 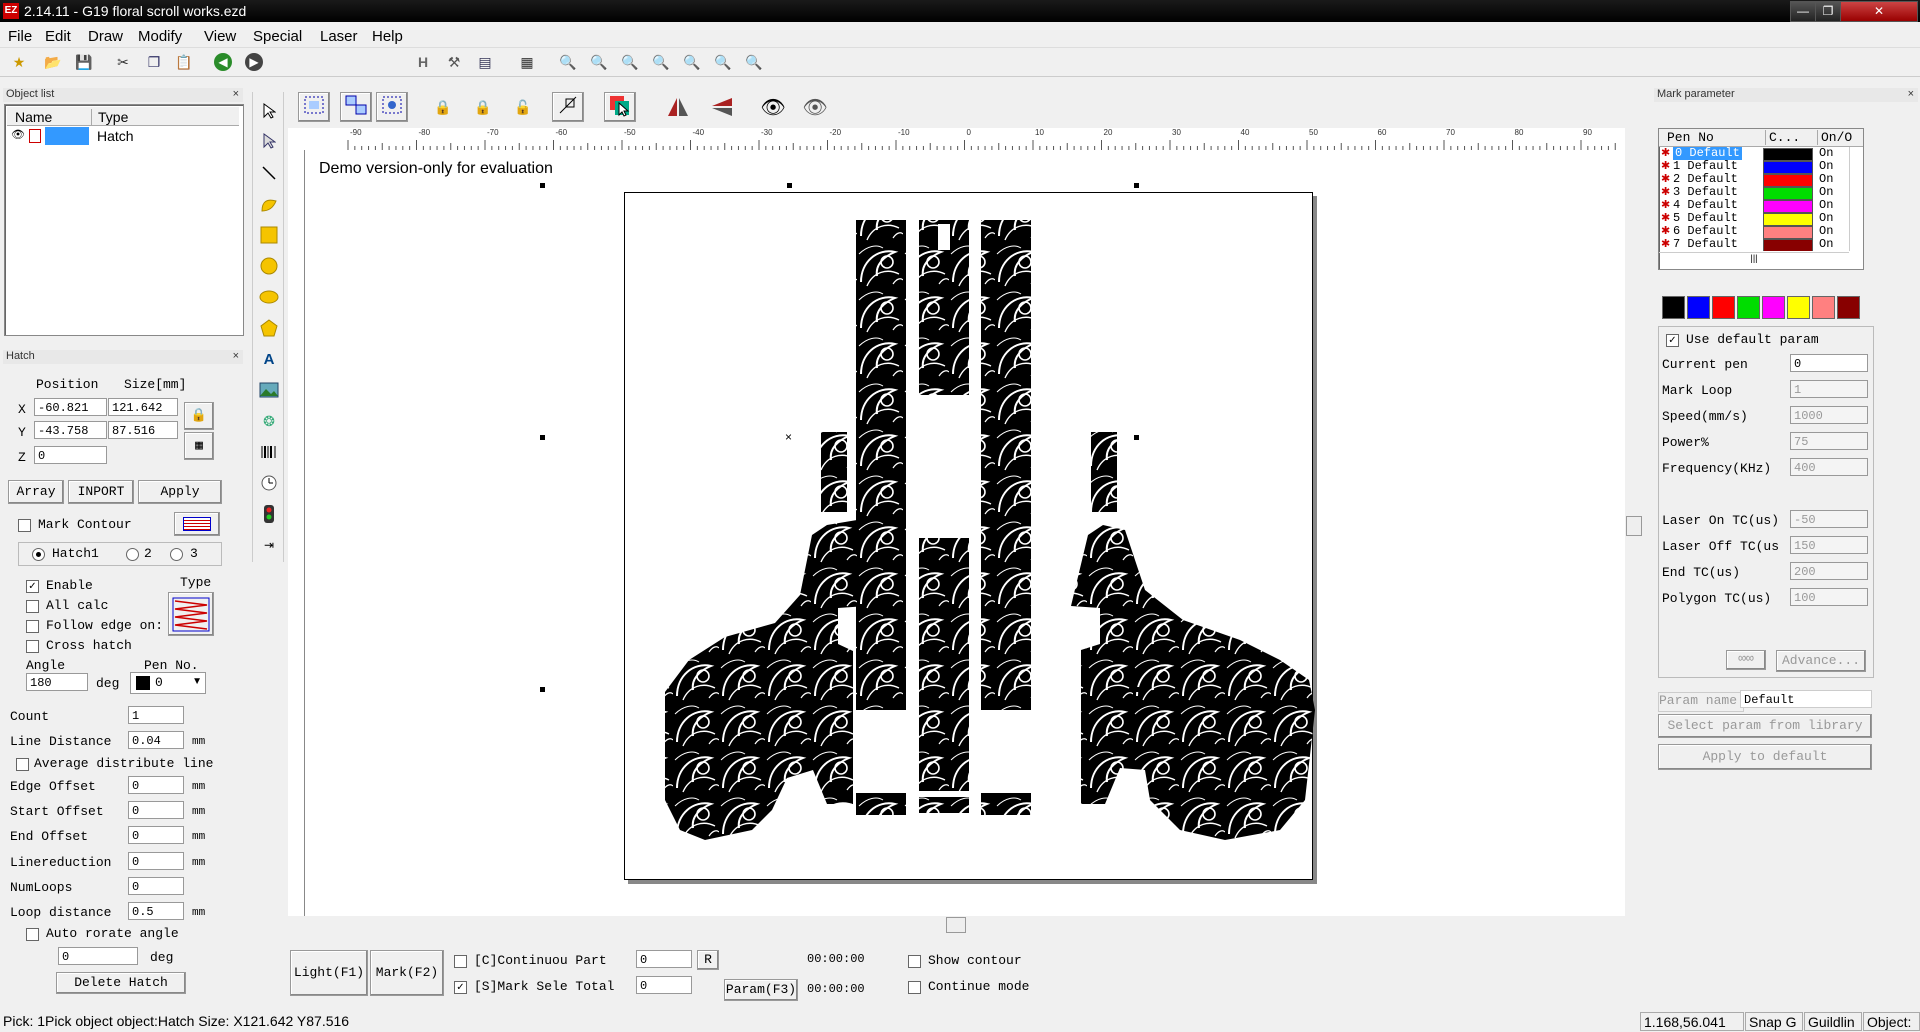 What do you see at coordinates (70, 455) in the screenshot?
I see `position-z-input: 0` at bounding box center [70, 455].